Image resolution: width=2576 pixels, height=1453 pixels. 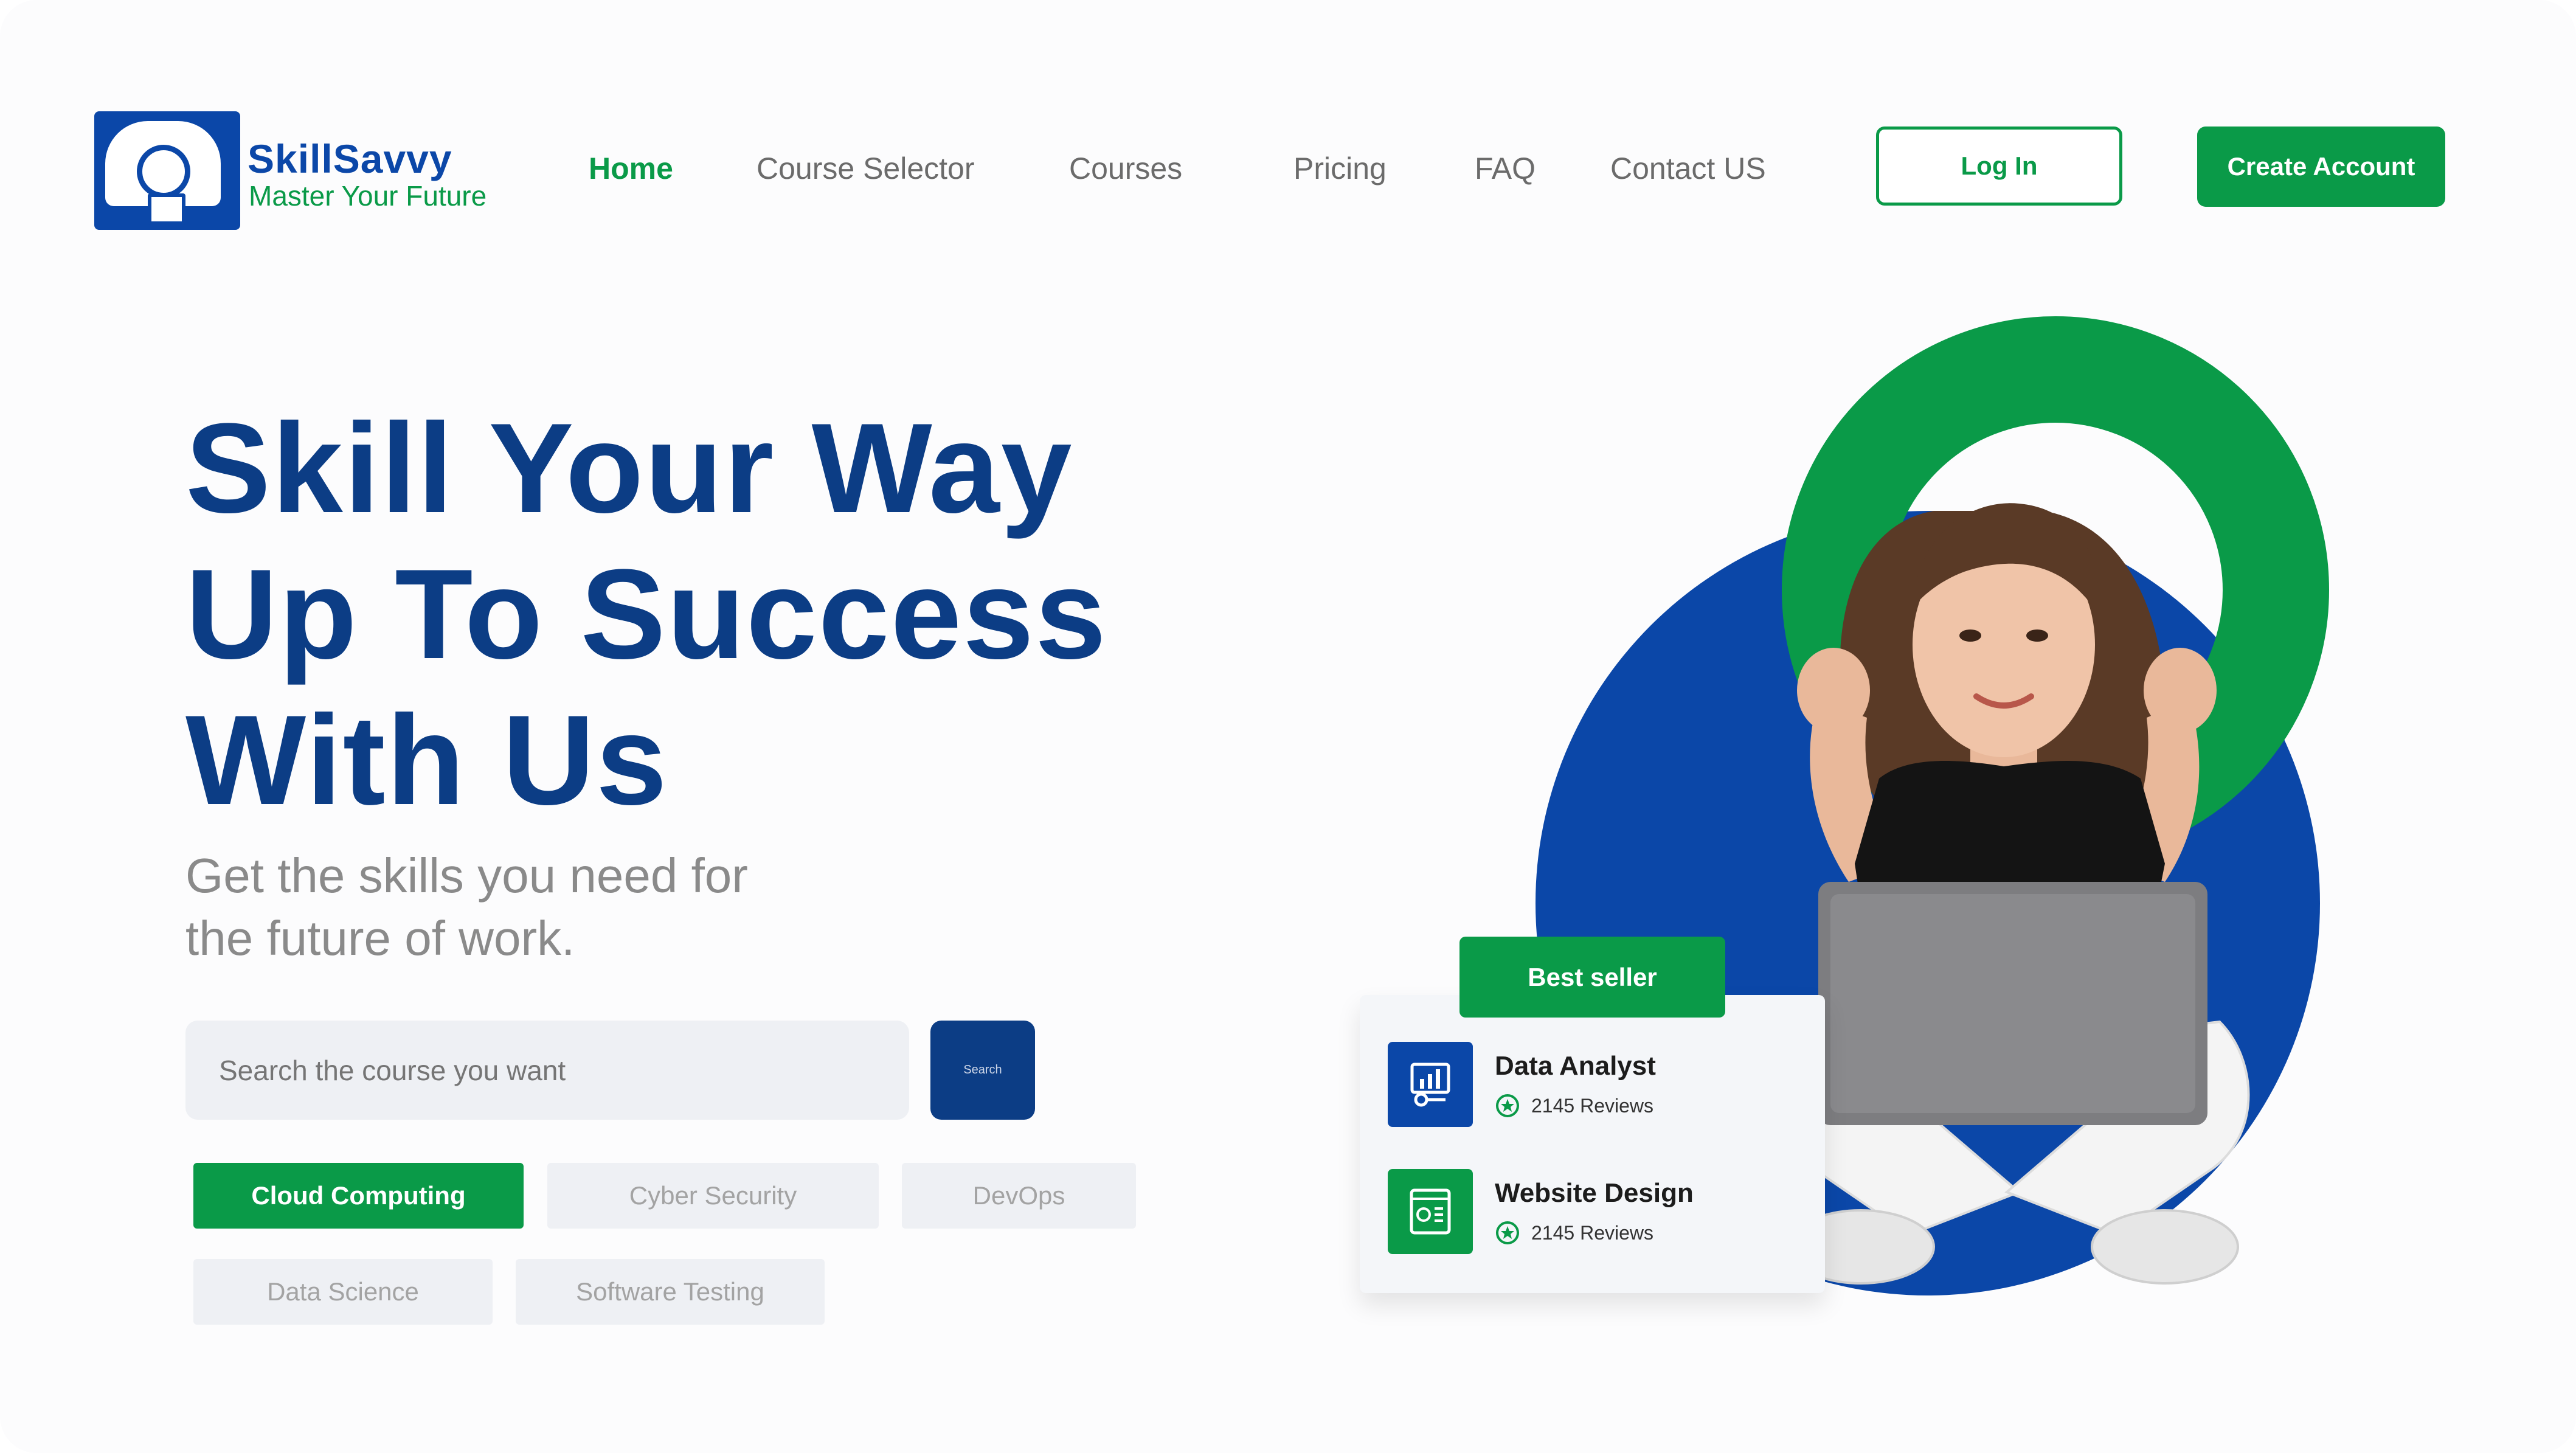 I want to click on lightbulb-monitor-icon, so click(x=167, y=171).